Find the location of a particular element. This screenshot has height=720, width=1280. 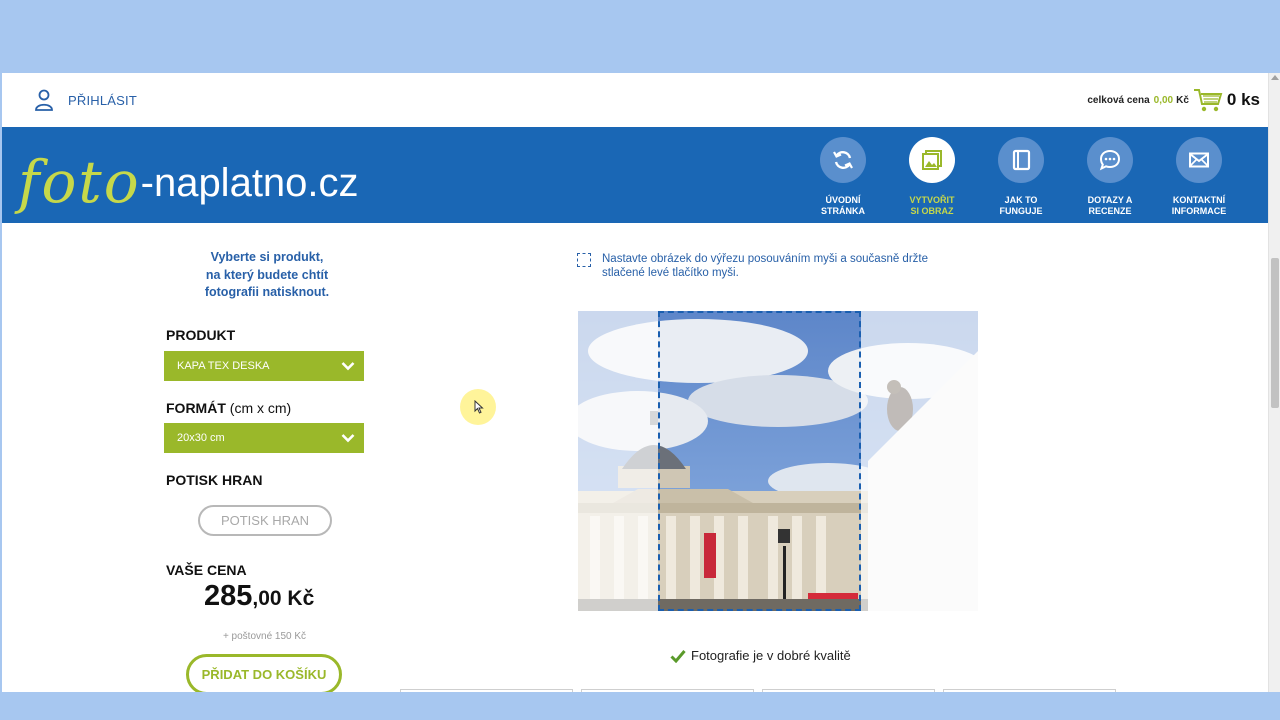

nav-create-label: VYTVOŘIT SI OBRAZ is located at coordinates (932, 205).